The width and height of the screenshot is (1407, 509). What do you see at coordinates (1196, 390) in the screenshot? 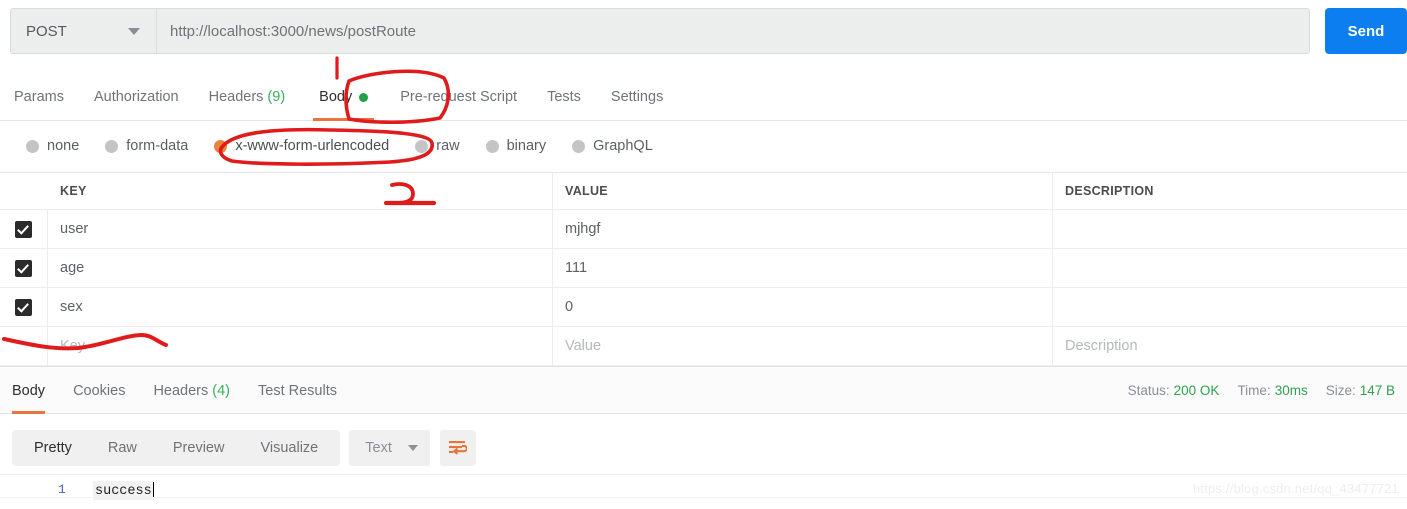
I see `status-value: 200 OK` at bounding box center [1196, 390].